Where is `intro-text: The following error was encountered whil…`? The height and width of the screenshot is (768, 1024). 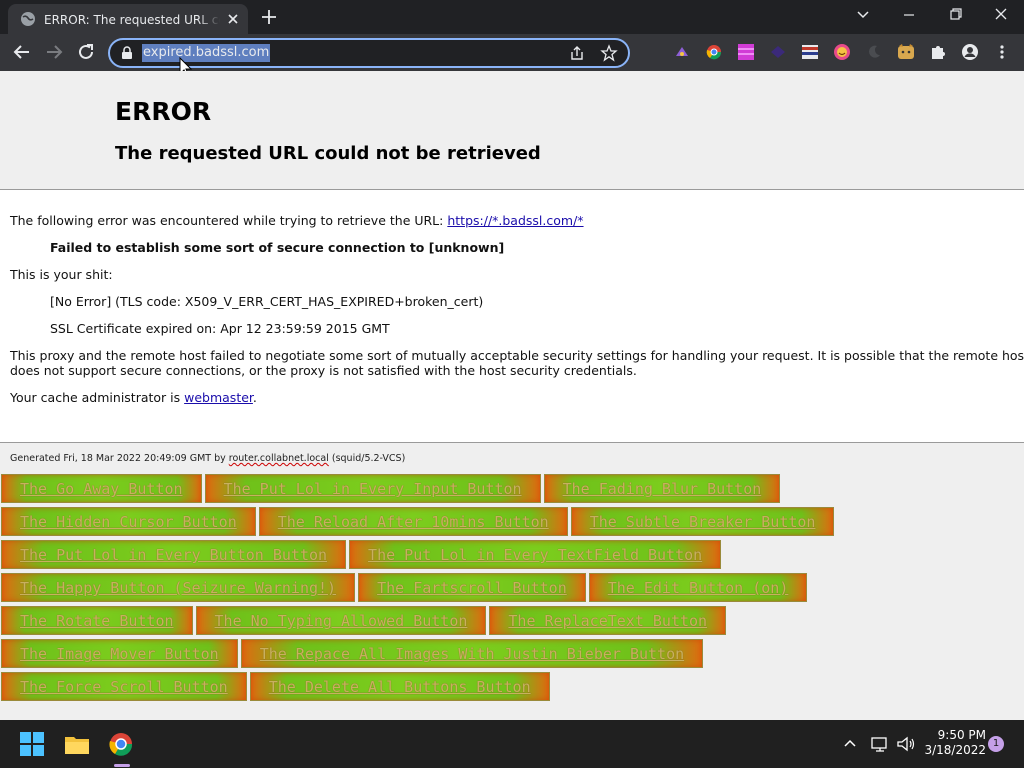 intro-text: The following error was encountered whil… is located at coordinates (229, 220).